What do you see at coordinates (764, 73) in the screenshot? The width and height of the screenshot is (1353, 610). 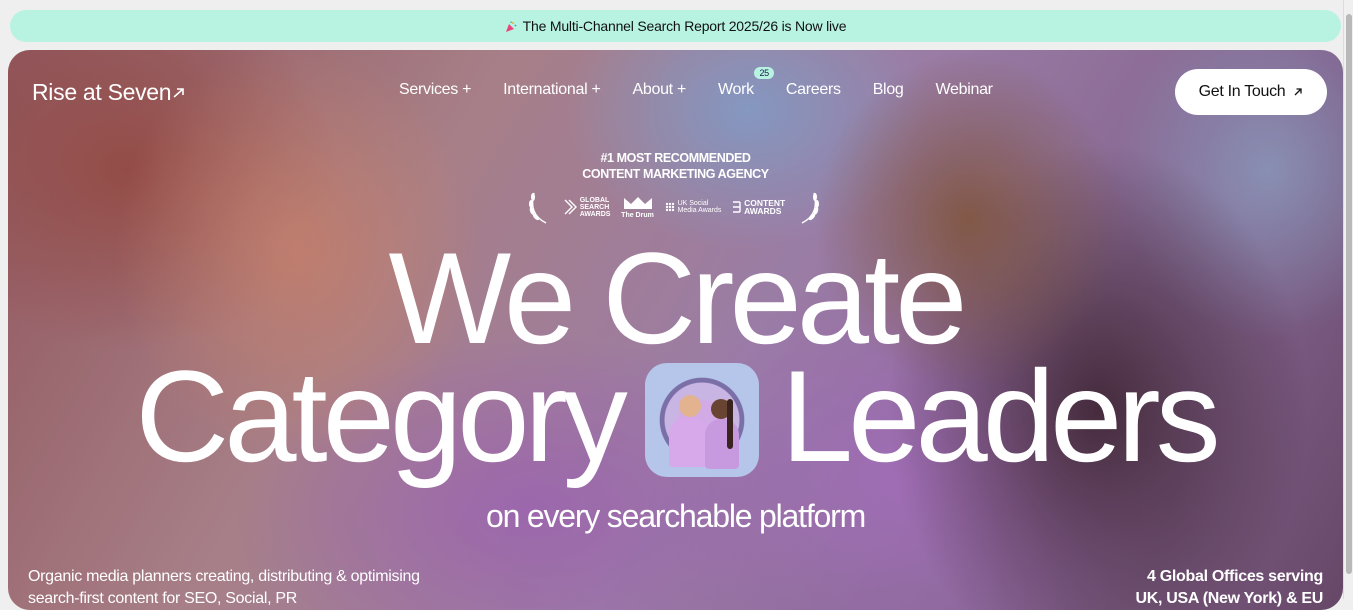 I see `work-count-badge: 25` at bounding box center [764, 73].